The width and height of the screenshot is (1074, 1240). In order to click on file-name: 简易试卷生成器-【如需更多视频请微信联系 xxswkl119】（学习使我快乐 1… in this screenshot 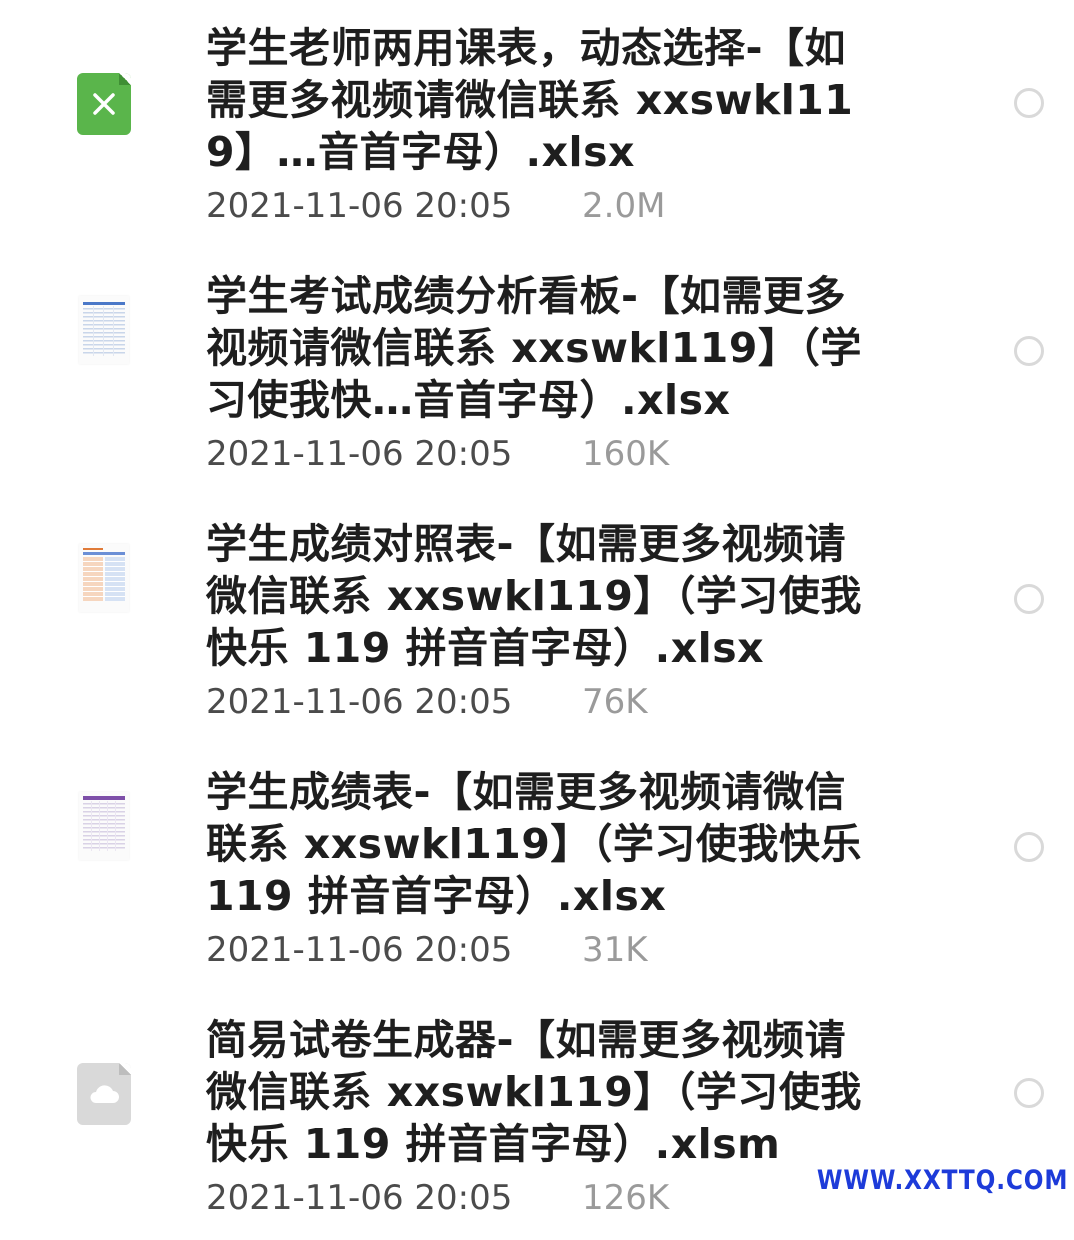, I will do `click(534, 1092)`.